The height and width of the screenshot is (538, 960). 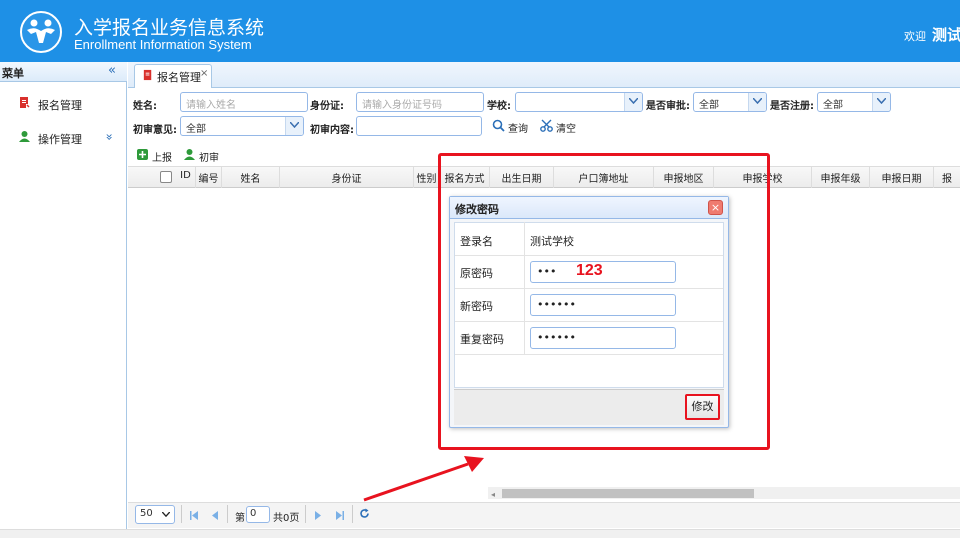 What do you see at coordinates (194, 516) in the screenshot?
I see `first-page-icon` at bounding box center [194, 516].